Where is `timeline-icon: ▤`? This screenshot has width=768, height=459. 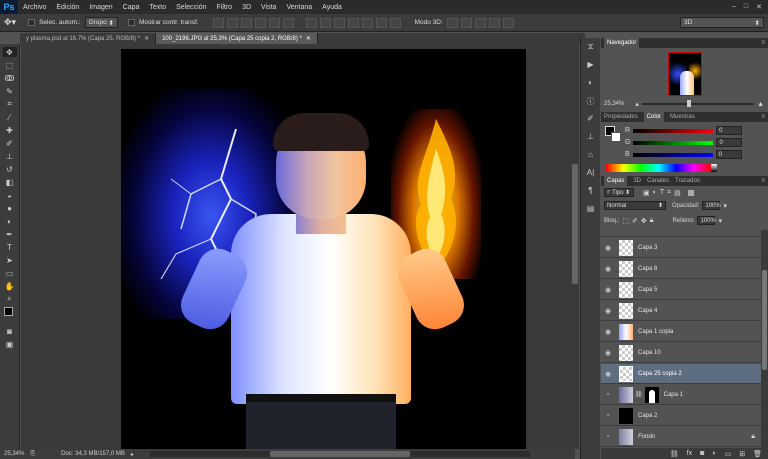 timeline-icon: ▤ is located at coordinates (591, 209).